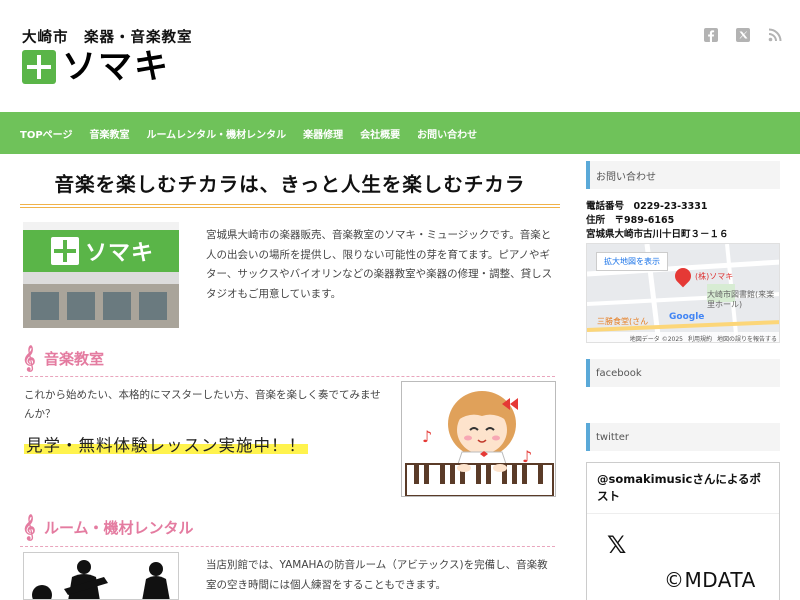  Describe the element at coordinates (287, 527) in the screenshot. I see `section-title-rental: 𝄞 ルーム・機材レンタル` at that location.